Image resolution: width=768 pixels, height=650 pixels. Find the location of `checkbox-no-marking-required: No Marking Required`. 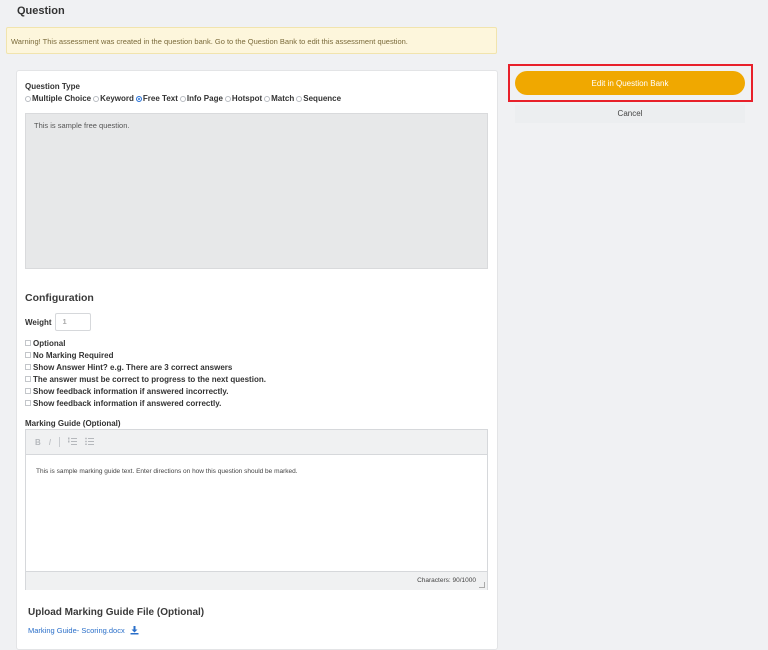

checkbox-no-marking-required: No Marking Required is located at coordinates (145, 355).